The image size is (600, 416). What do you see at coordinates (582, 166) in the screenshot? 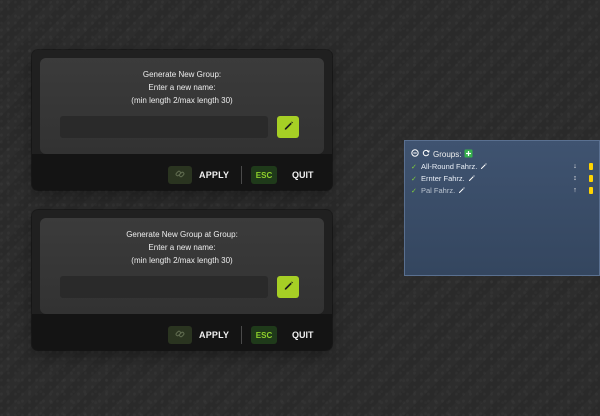
I see `row-controls: ↓` at bounding box center [582, 166].